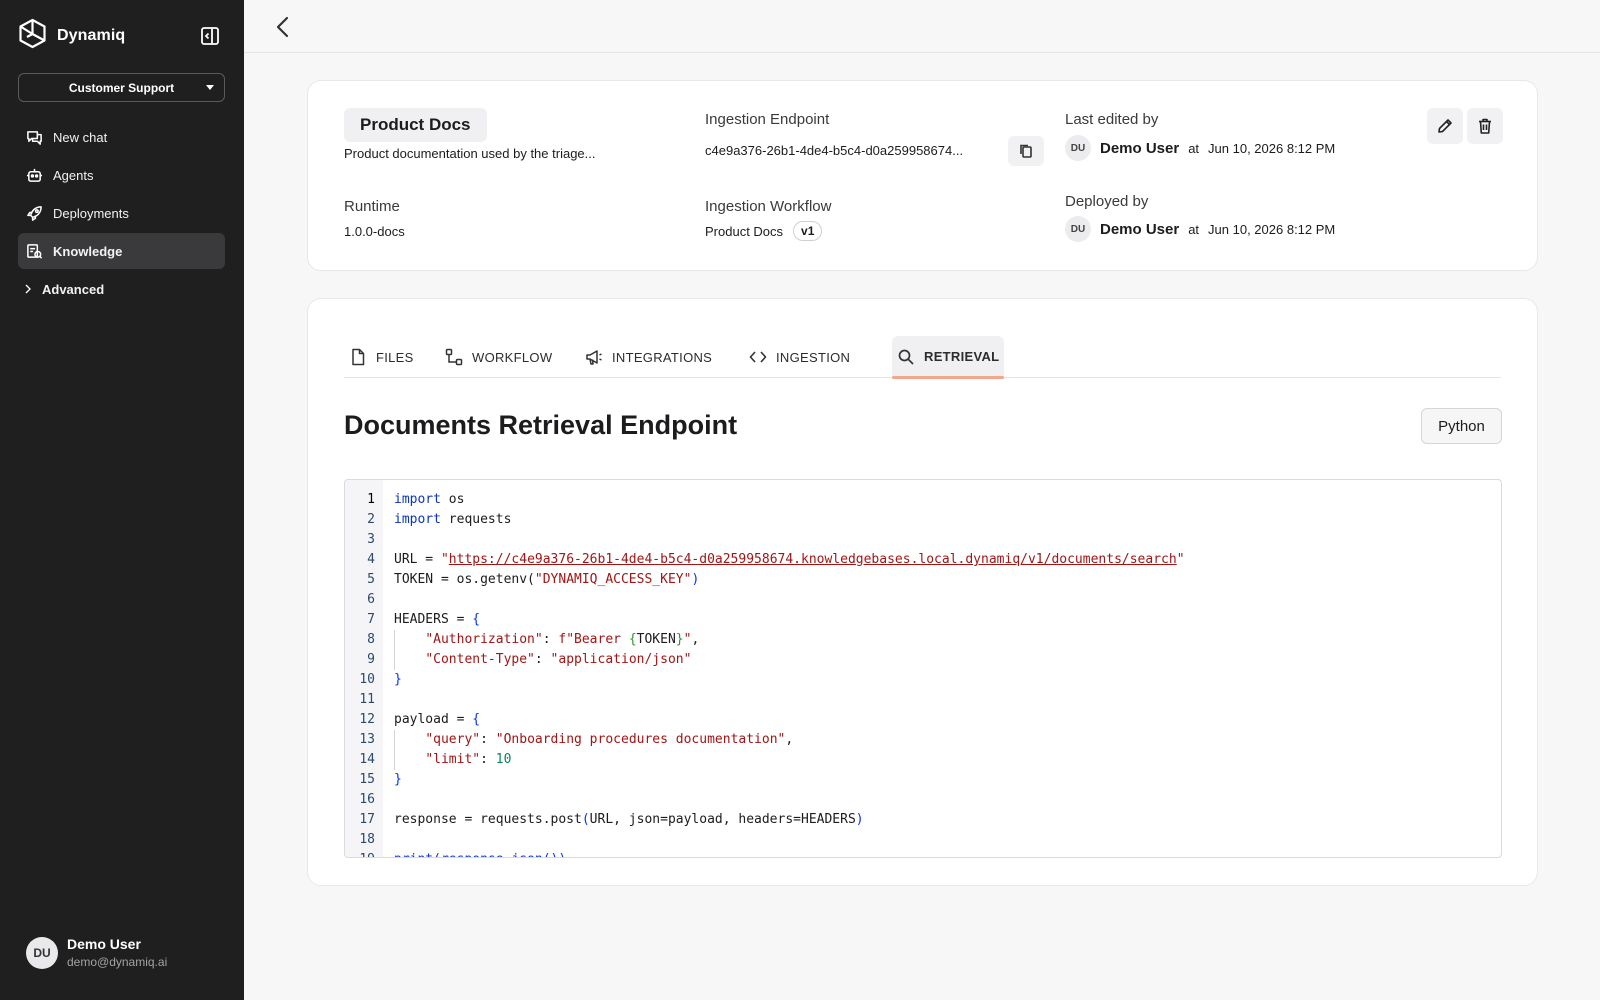 The image size is (1600, 1000). What do you see at coordinates (744, 231) in the screenshot?
I see `workflow-name: Product Docs` at bounding box center [744, 231].